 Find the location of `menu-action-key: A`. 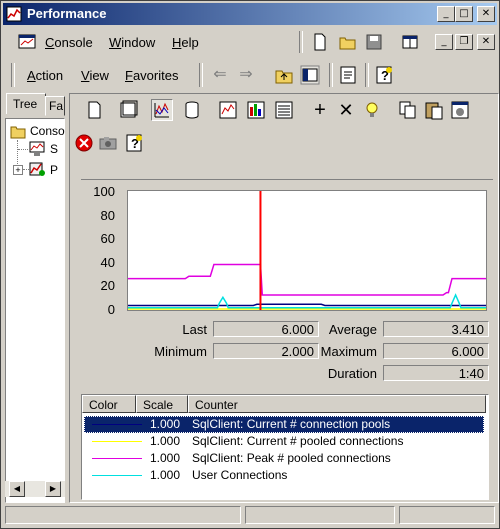

menu-action-key: A is located at coordinates (31, 75).